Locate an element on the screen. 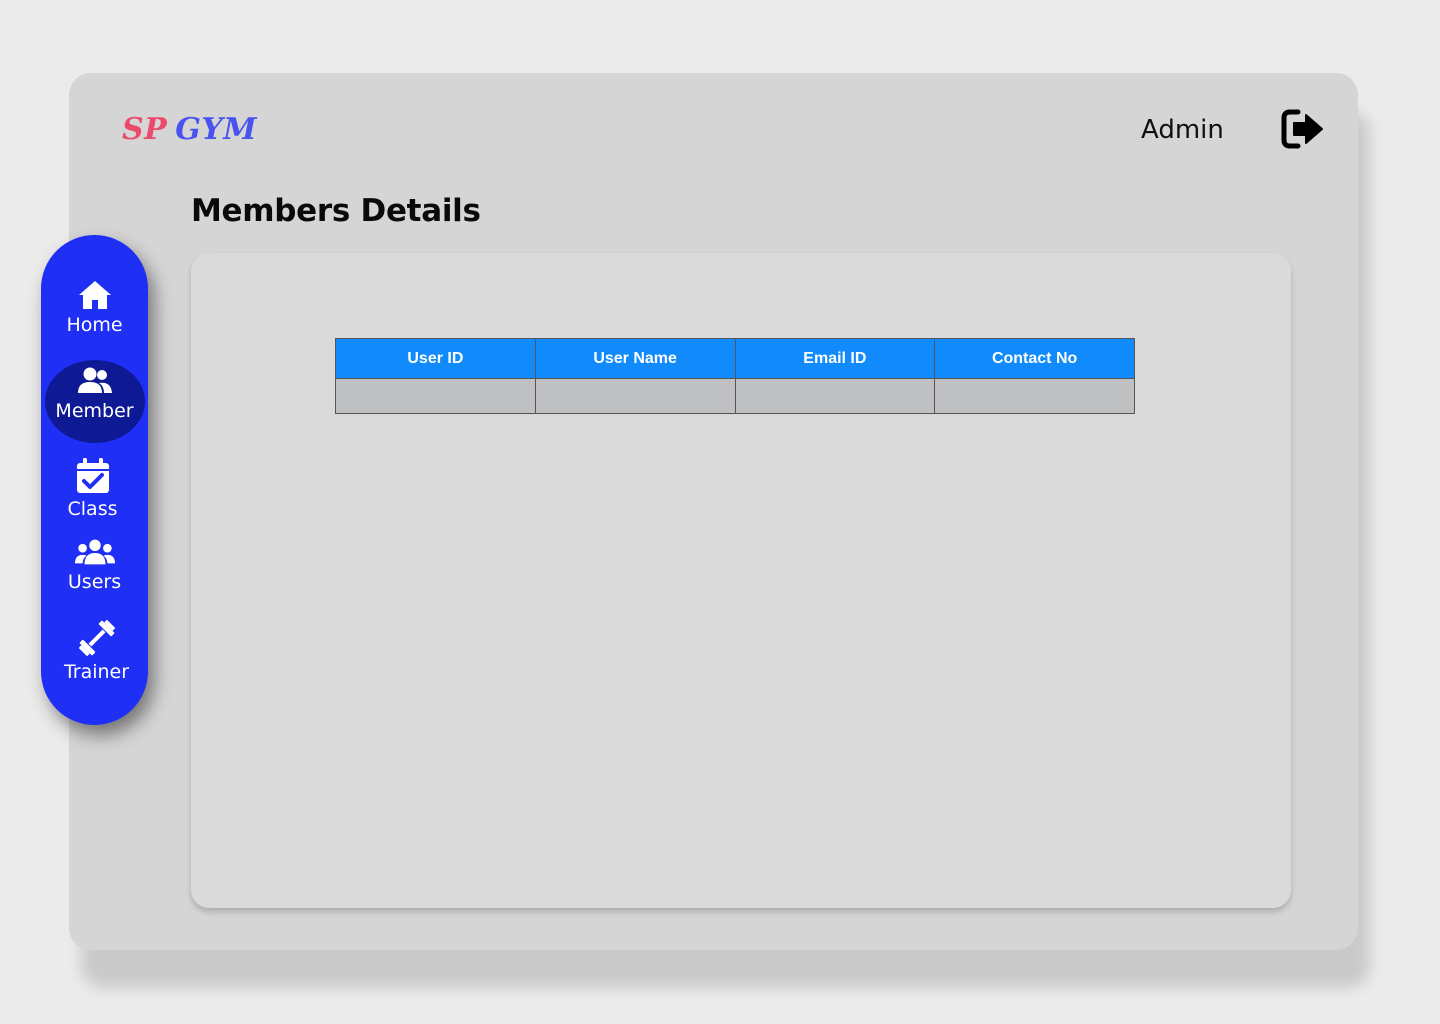 This screenshot has height=1024, width=1440. sidebar-item-member: Member is located at coordinates (94, 394).